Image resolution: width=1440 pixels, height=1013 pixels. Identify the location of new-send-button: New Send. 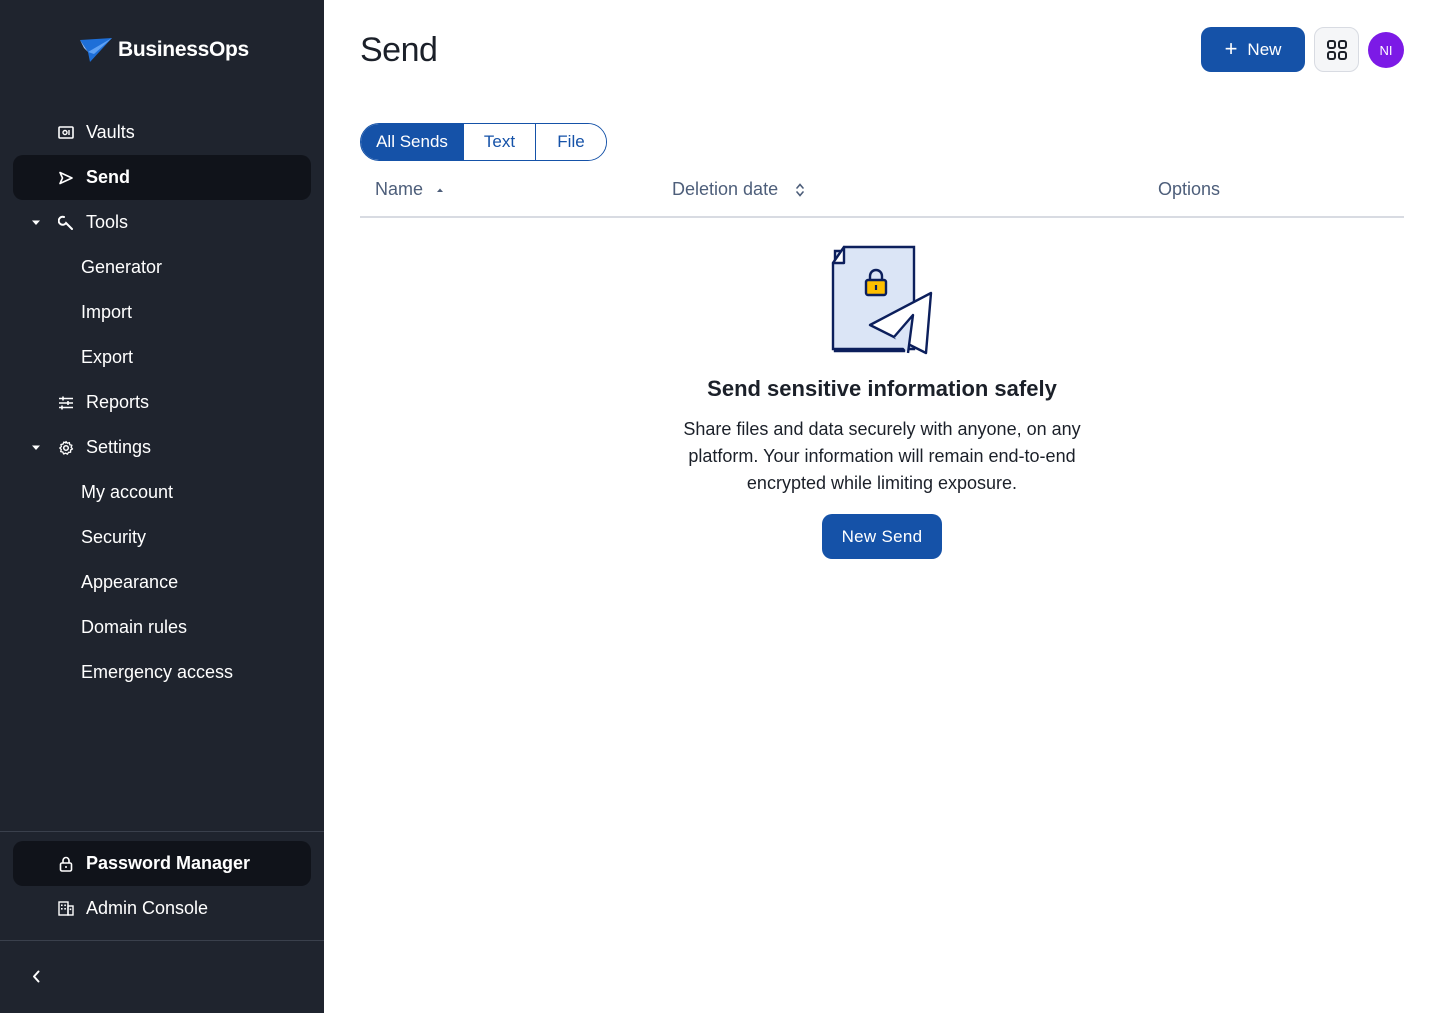
(882, 536).